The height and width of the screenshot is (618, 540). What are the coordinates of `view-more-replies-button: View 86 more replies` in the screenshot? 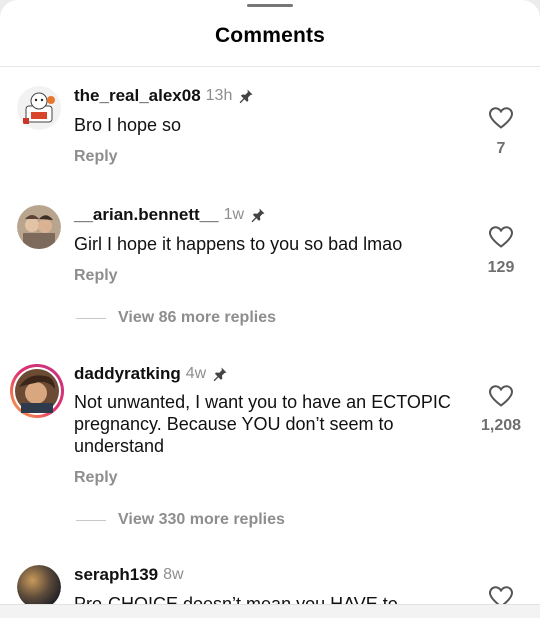 It's located at (197, 318).